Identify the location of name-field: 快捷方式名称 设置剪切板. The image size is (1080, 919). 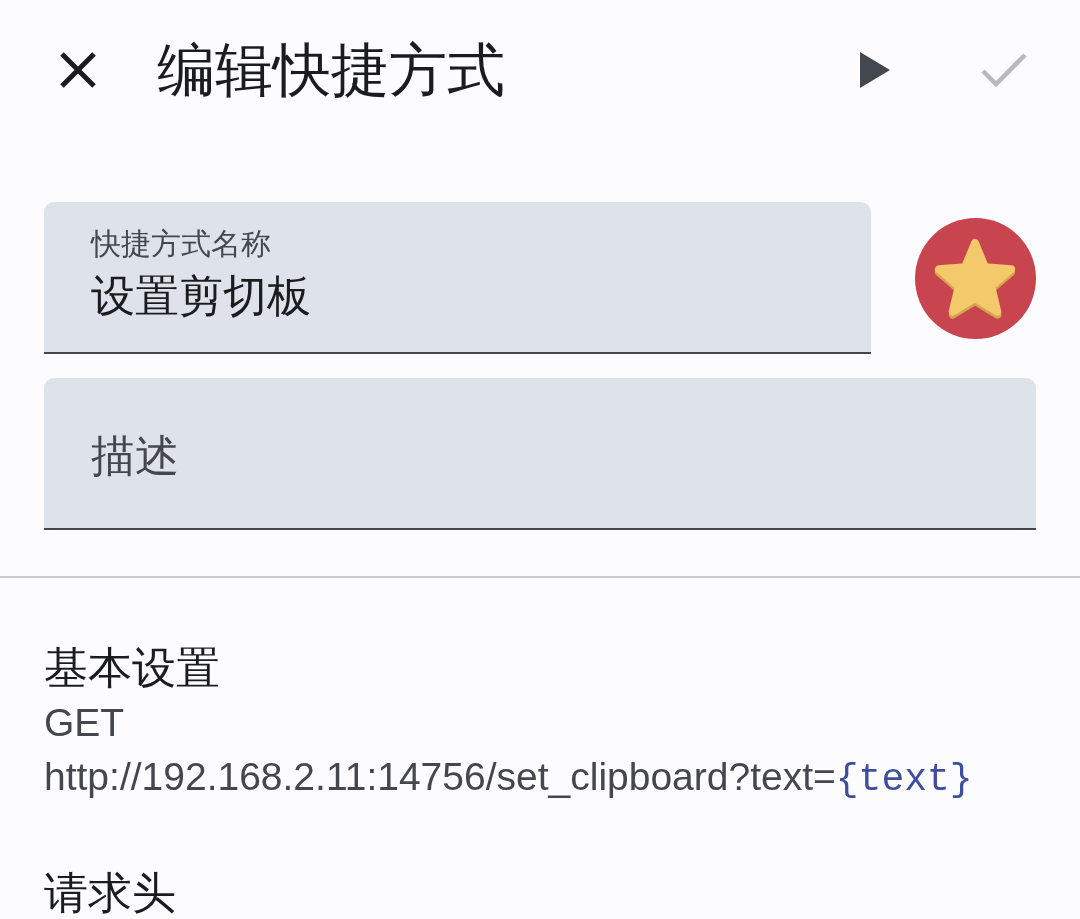
(457, 278).